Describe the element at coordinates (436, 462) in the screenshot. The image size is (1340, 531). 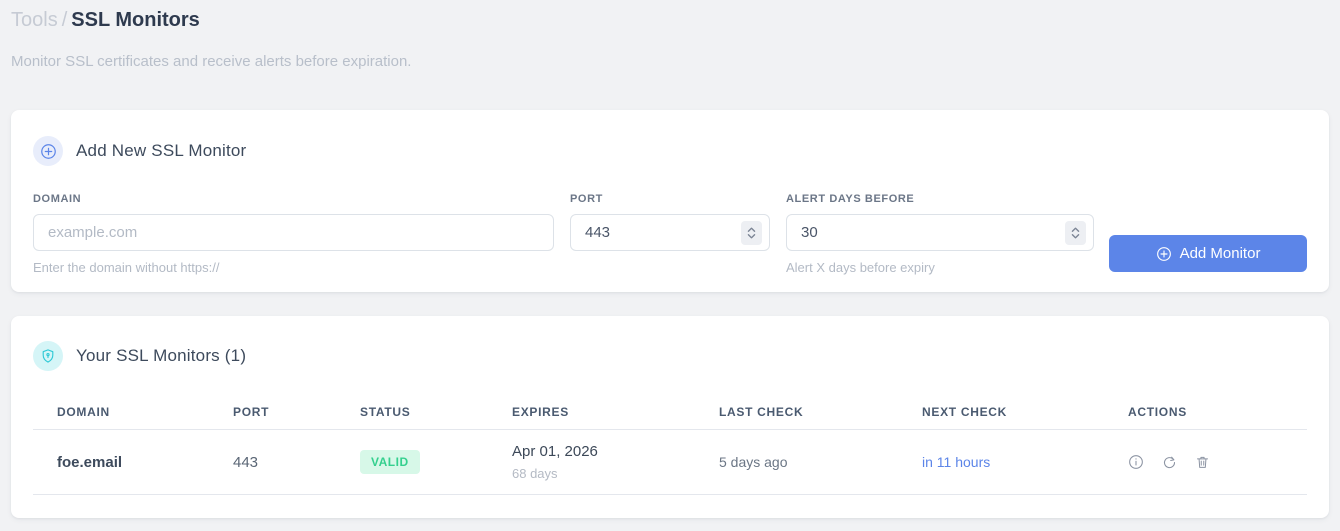
I see `monitor-status-cell: VALID` at that location.